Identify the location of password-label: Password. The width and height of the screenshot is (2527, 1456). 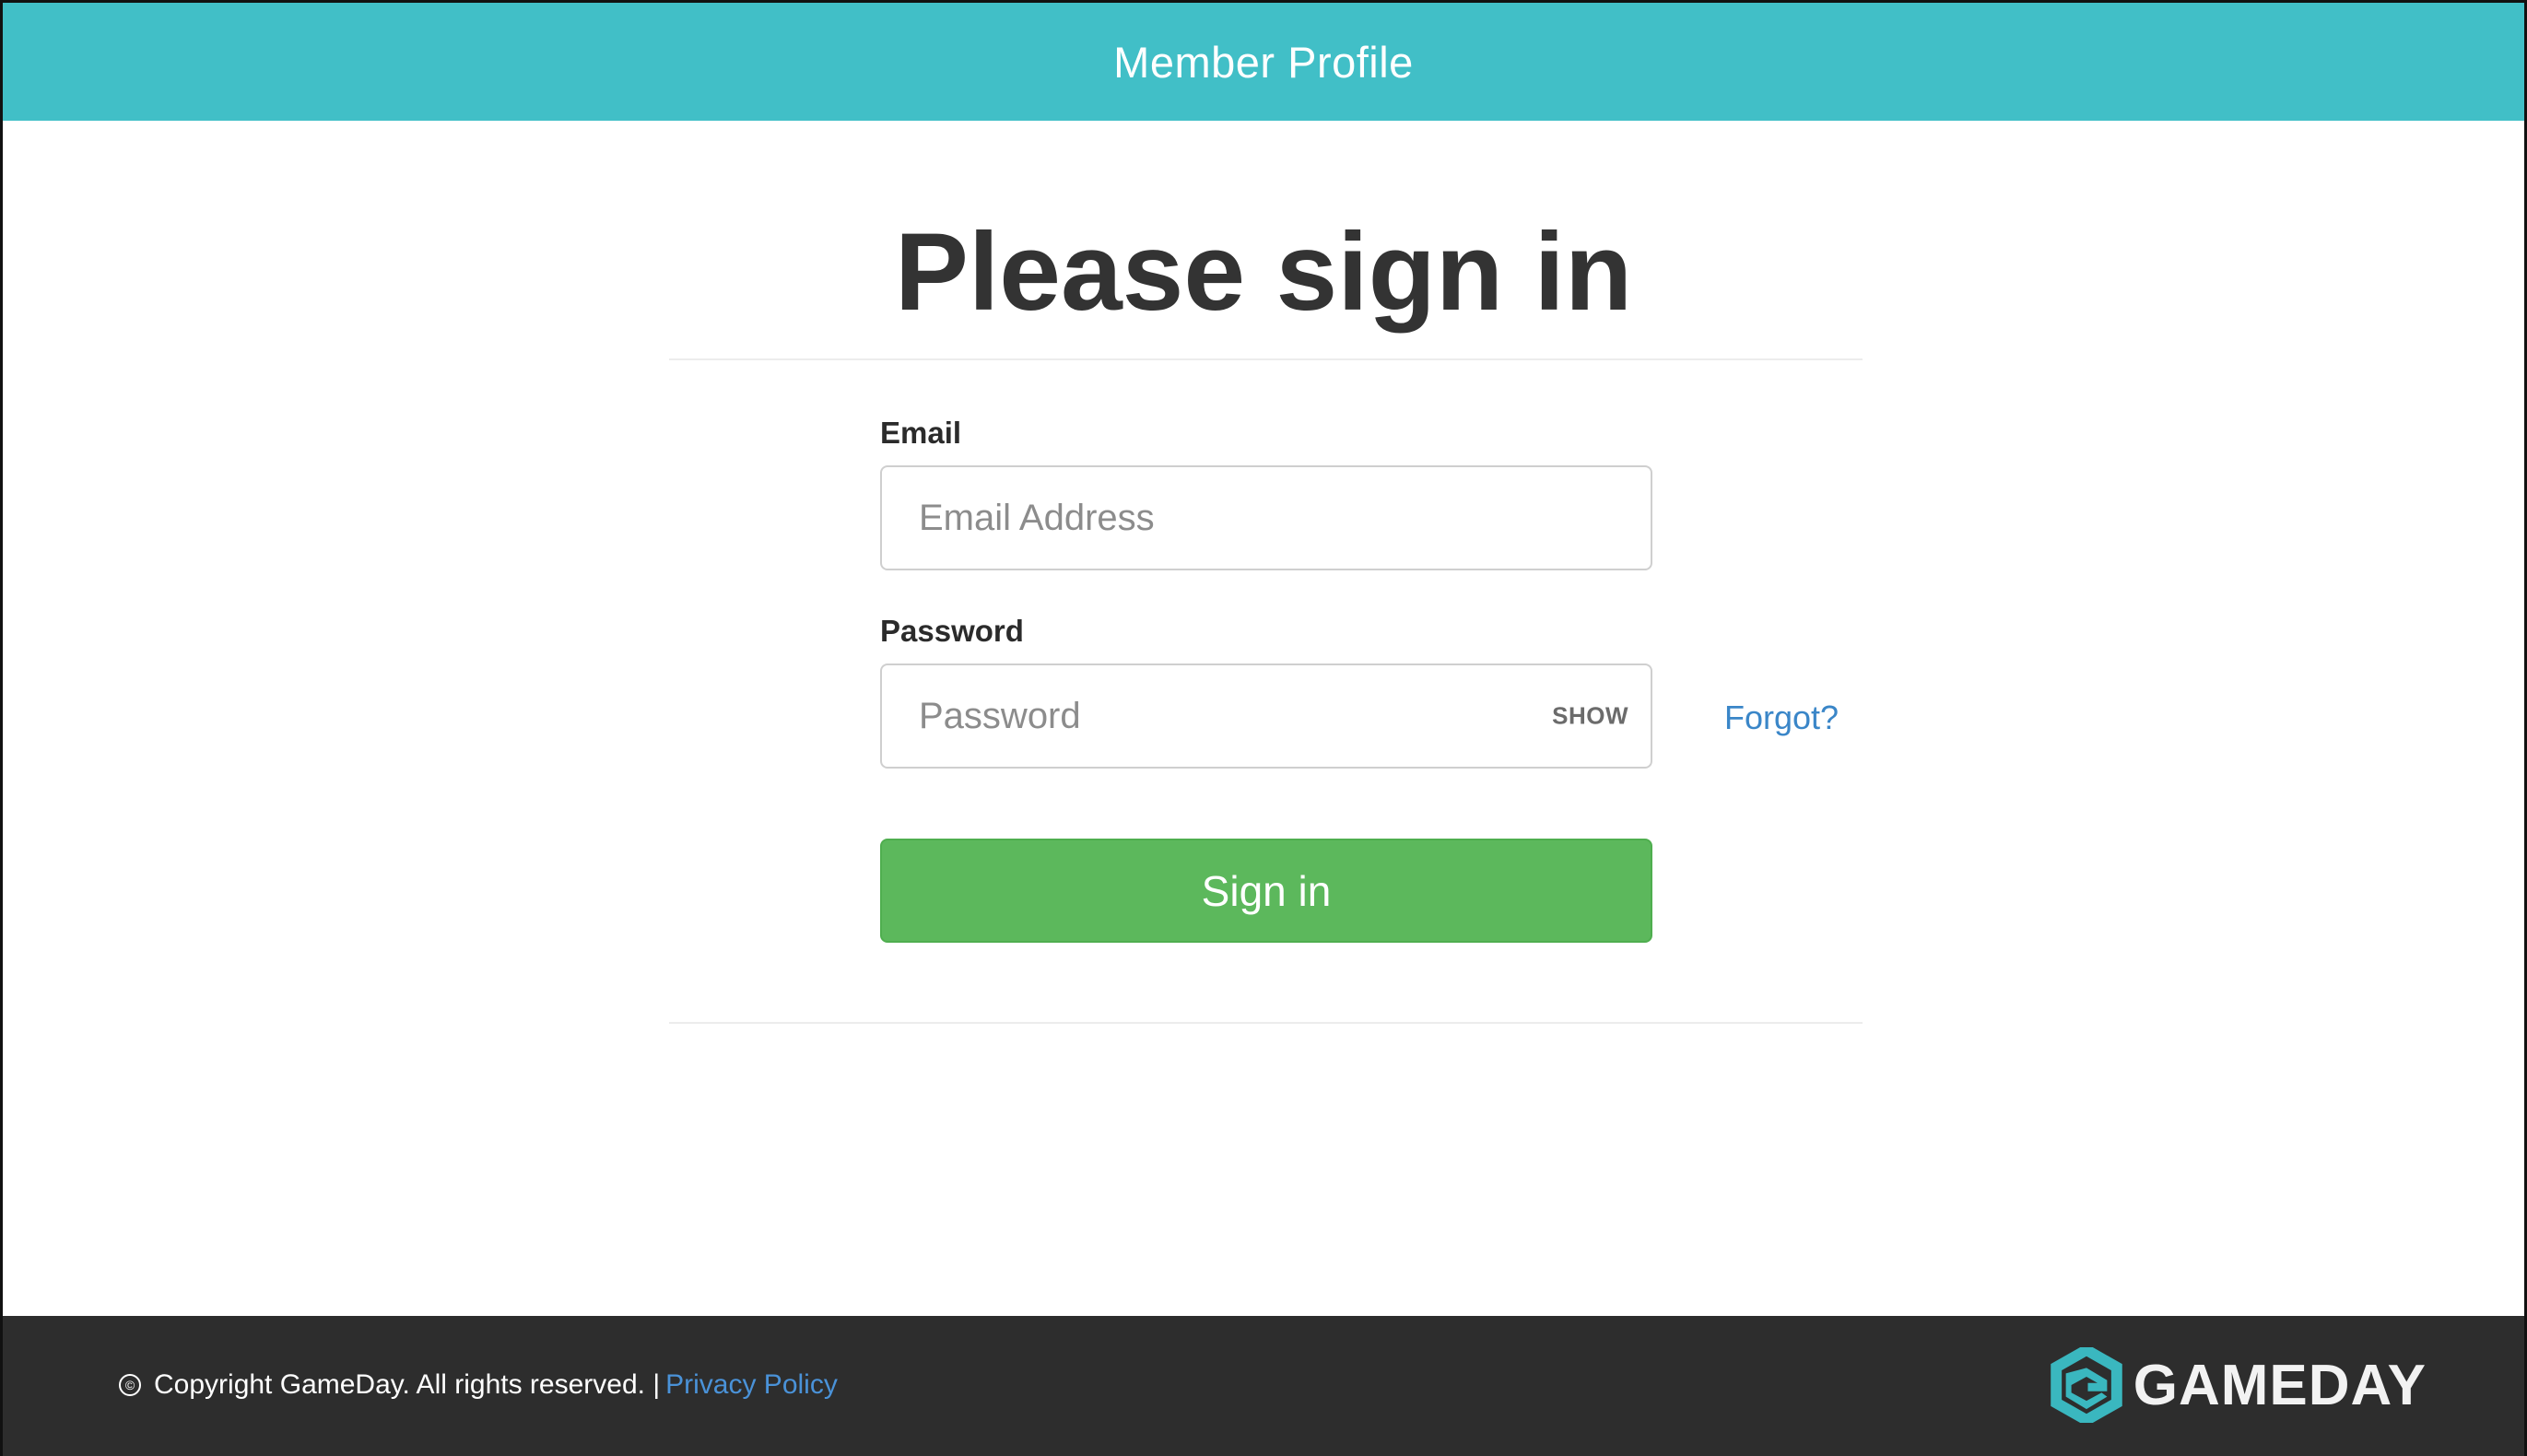
(952, 631).